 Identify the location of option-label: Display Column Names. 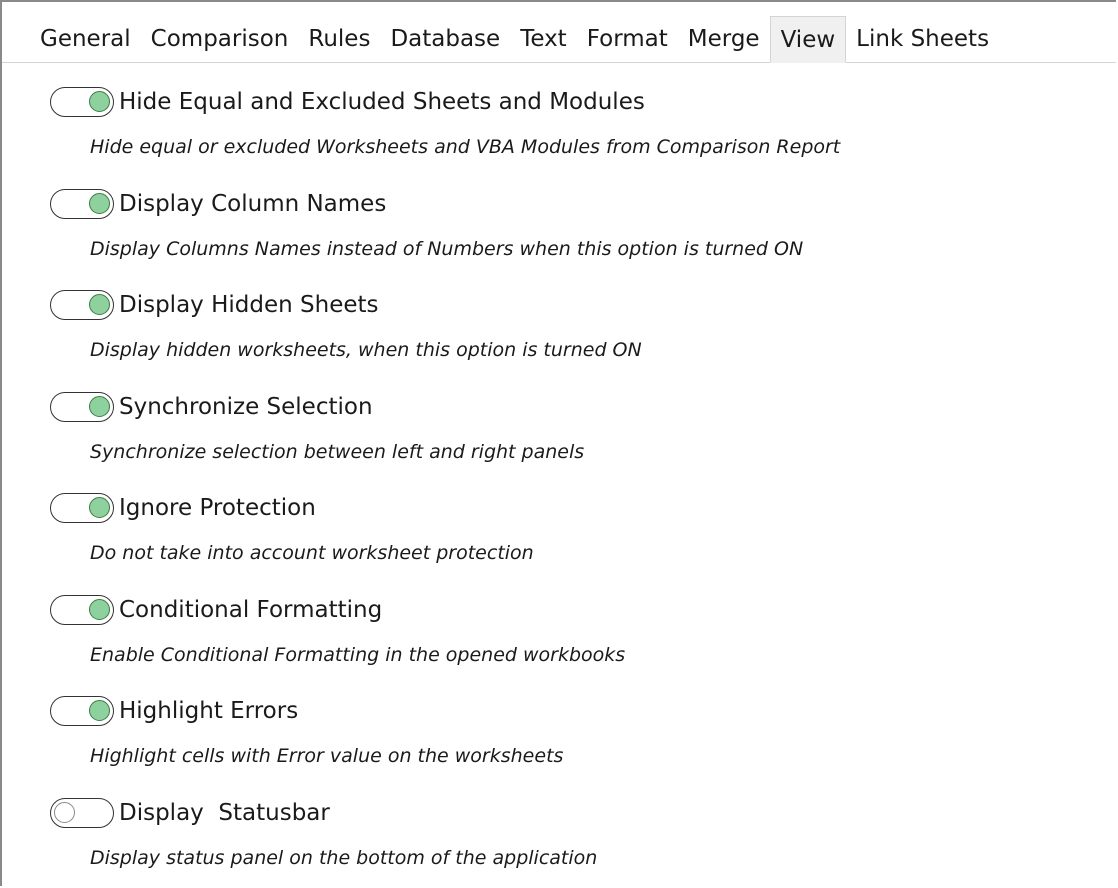
(253, 203).